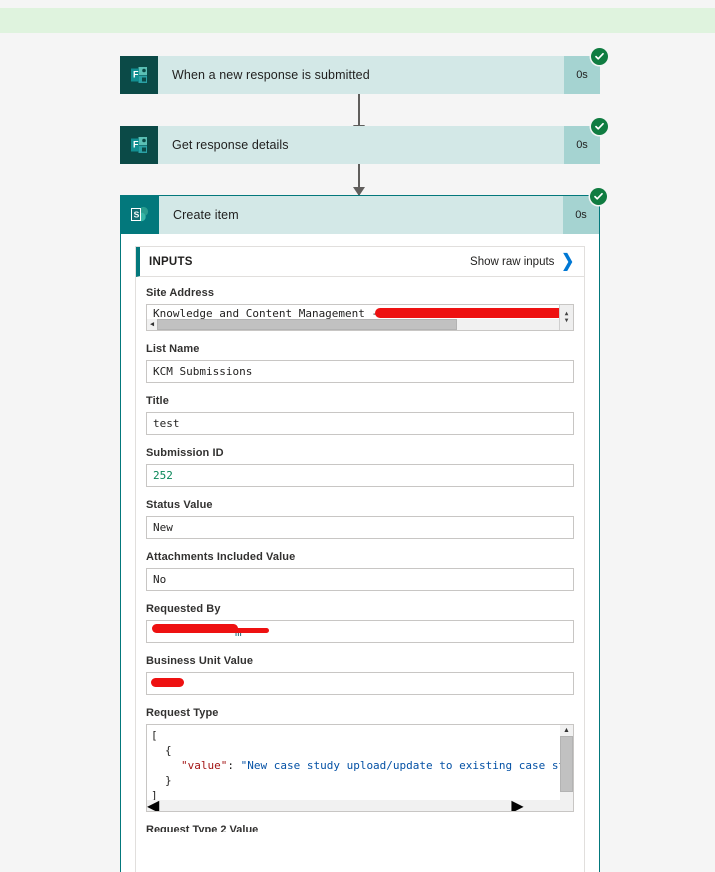 This screenshot has width=715, height=872. Describe the element at coordinates (271, 75) in the screenshot. I see `action-title: When a new response is submitted` at that location.